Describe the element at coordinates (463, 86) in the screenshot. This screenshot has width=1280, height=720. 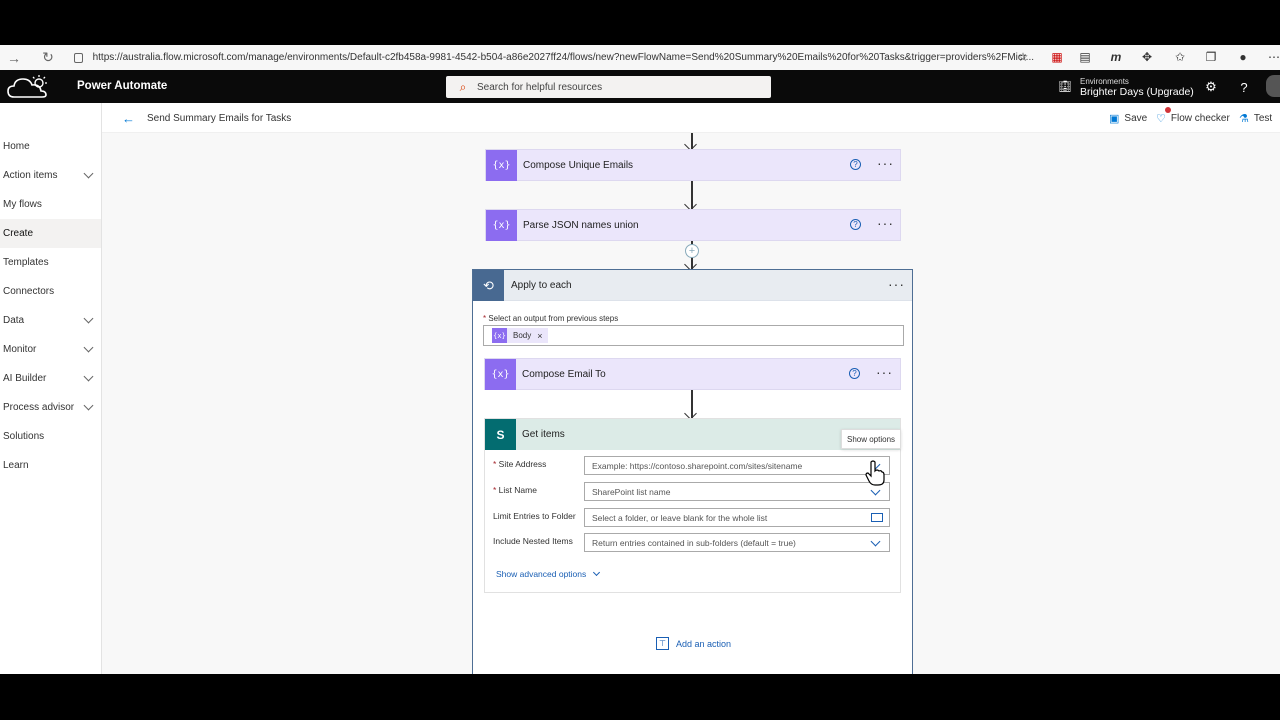
I see `search-icon: ⌕` at that location.